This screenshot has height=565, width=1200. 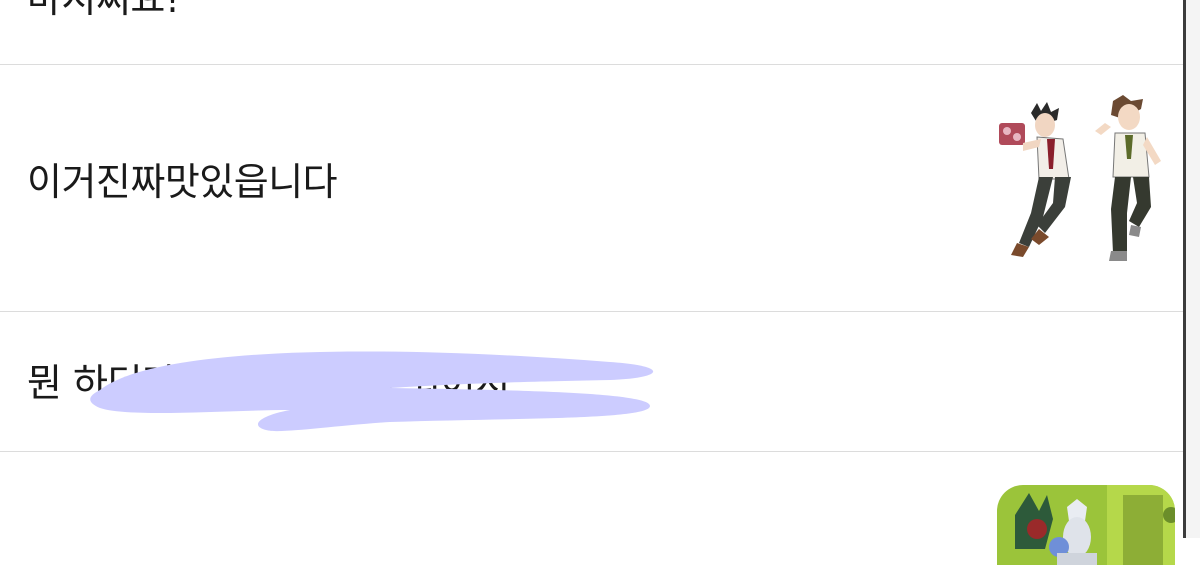 What do you see at coordinates (268, 383) in the screenshot?
I see `list-item-text: 뭔 하더라도 참아보시게 되어서` at bounding box center [268, 383].